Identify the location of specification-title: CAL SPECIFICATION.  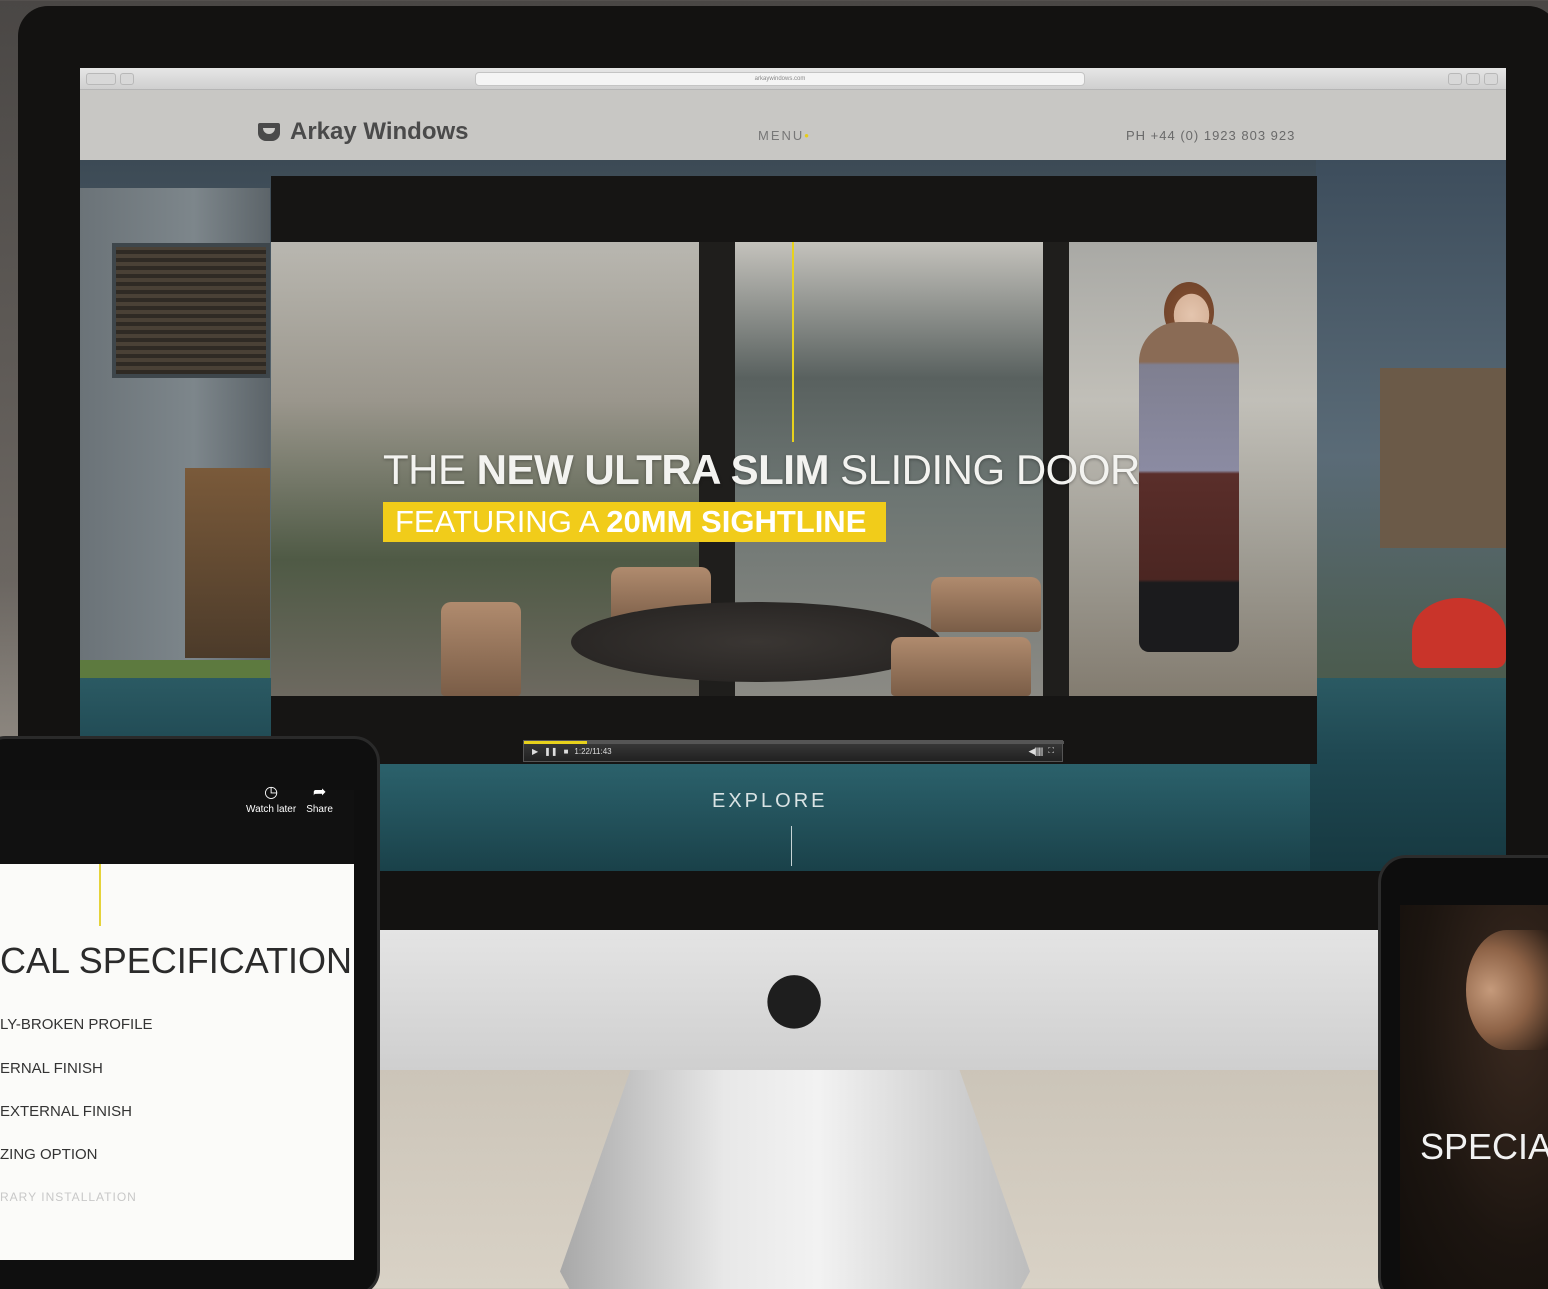
(176, 960).